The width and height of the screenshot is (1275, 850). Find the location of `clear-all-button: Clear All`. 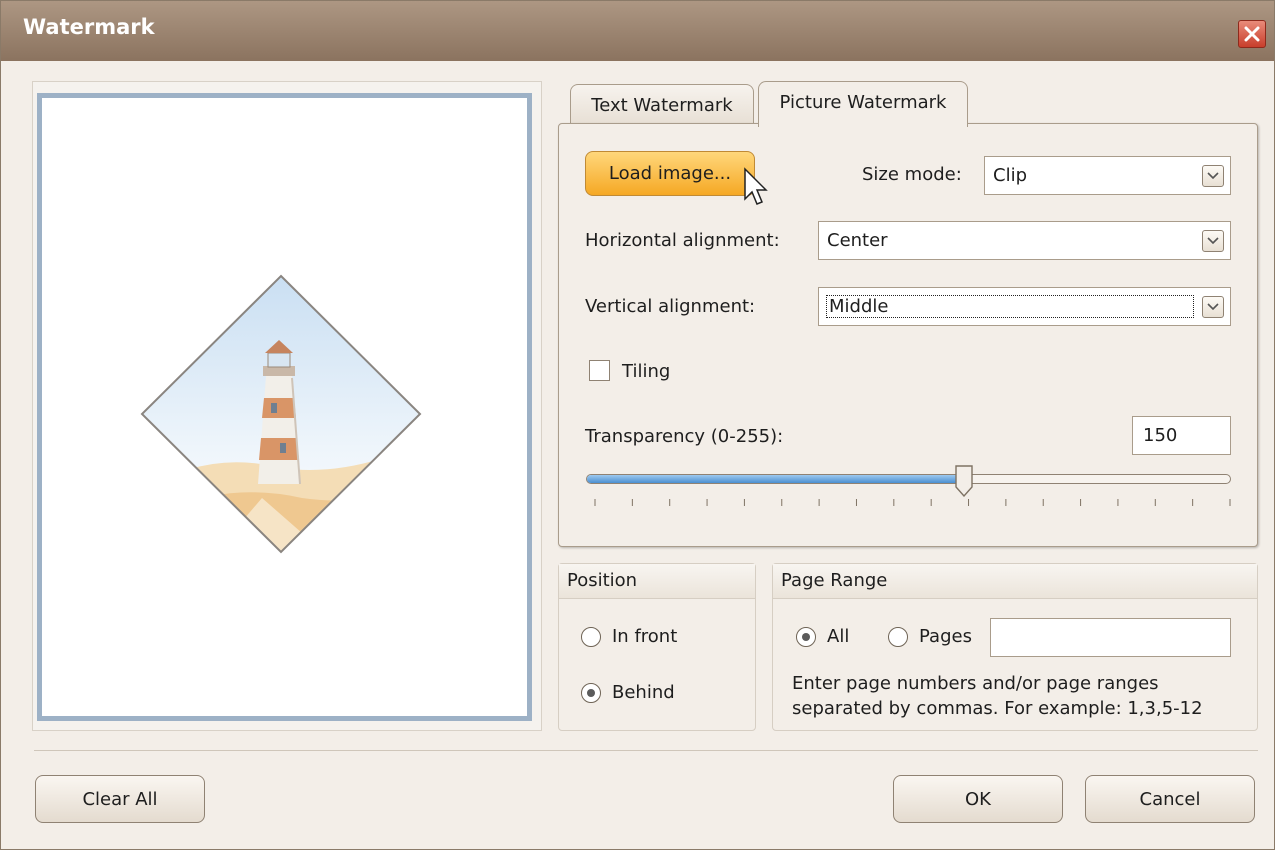

clear-all-button: Clear All is located at coordinates (120, 799).